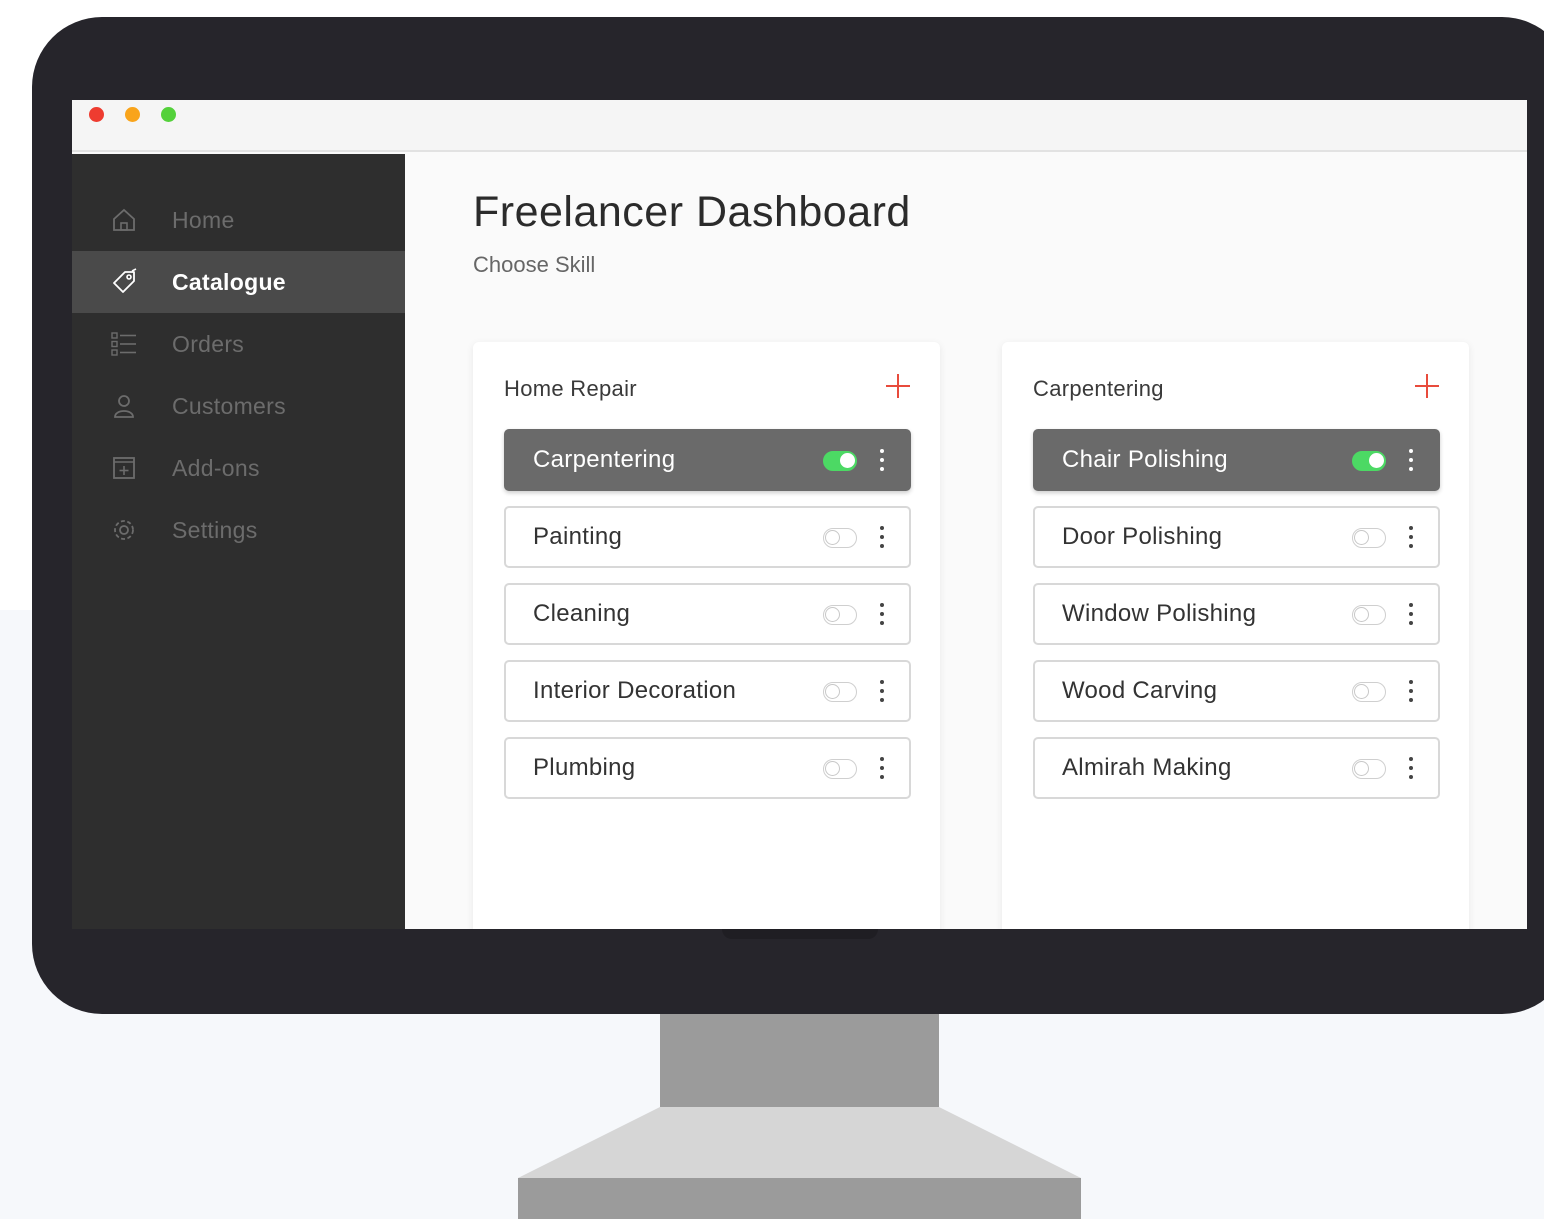 The height and width of the screenshot is (1219, 1544). Describe the element at coordinates (570, 388) in the screenshot. I see `card-title: Home Repair` at that location.